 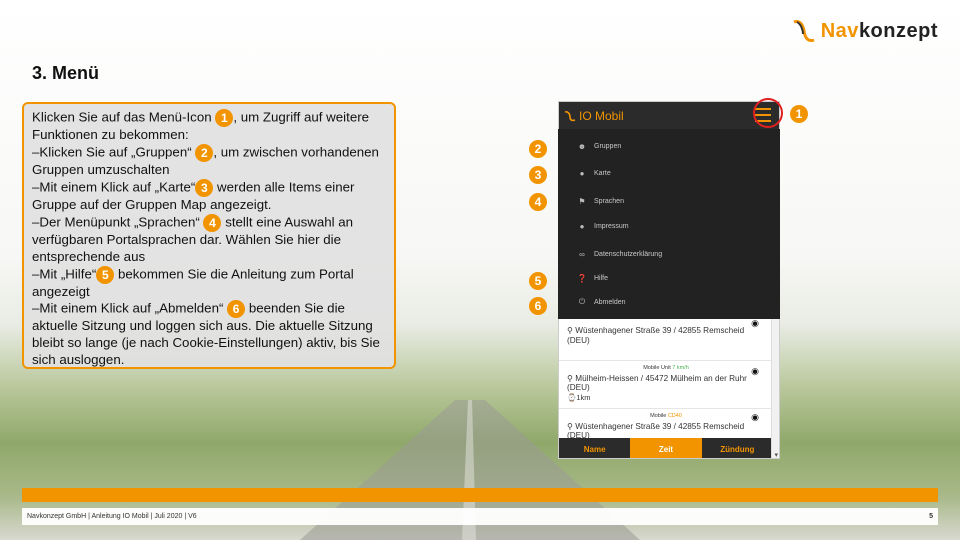 I want to click on page-number: 5, so click(x=931, y=516).